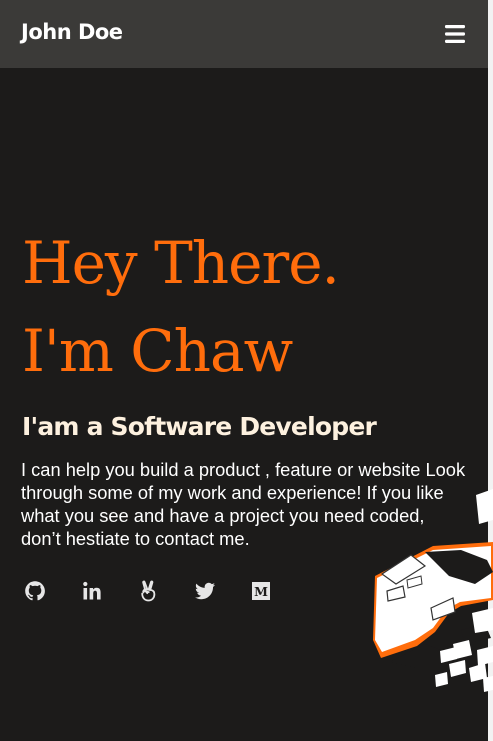  Describe the element at coordinates (199, 426) in the screenshot. I see `hero-subtitle: I'am a Software Developer` at that location.